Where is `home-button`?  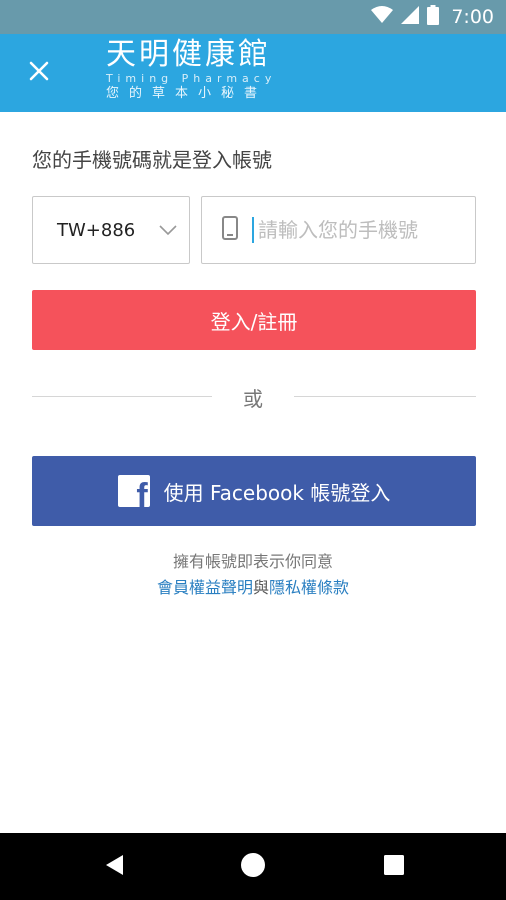
home-button is located at coordinates (253, 867).